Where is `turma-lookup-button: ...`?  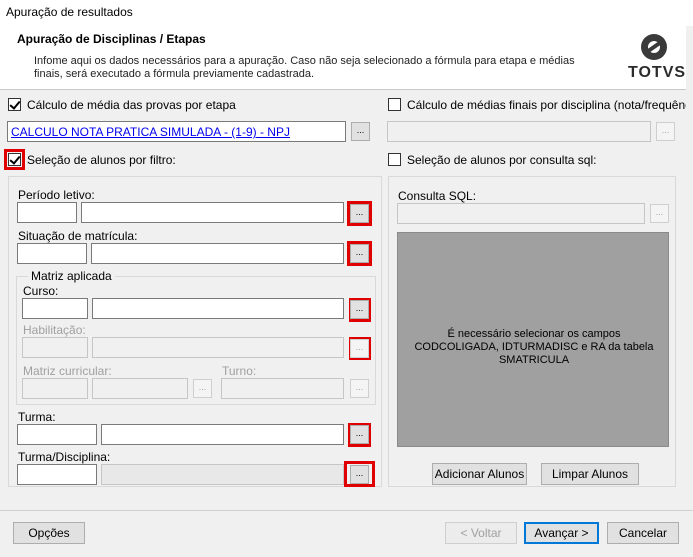 turma-lookup-button: ... is located at coordinates (359, 434).